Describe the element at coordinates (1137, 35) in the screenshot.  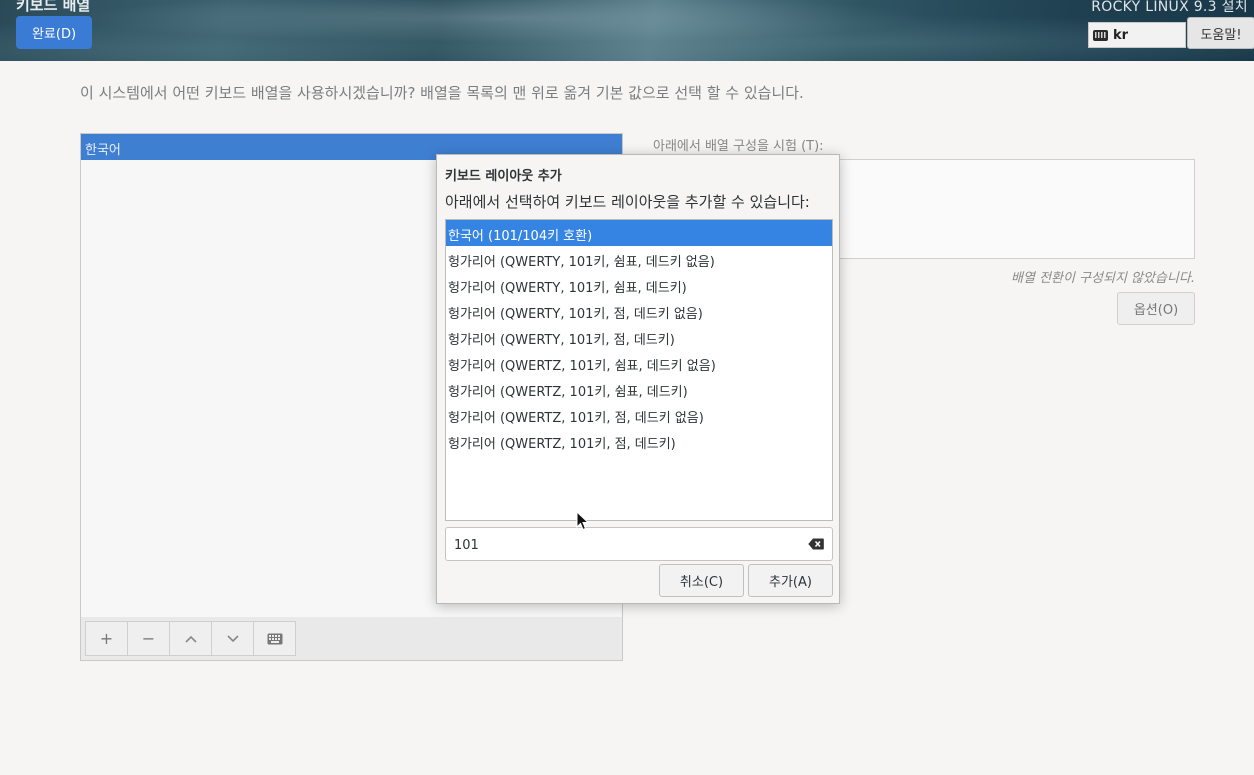
I see `keyboard-indicator: kr` at that location.